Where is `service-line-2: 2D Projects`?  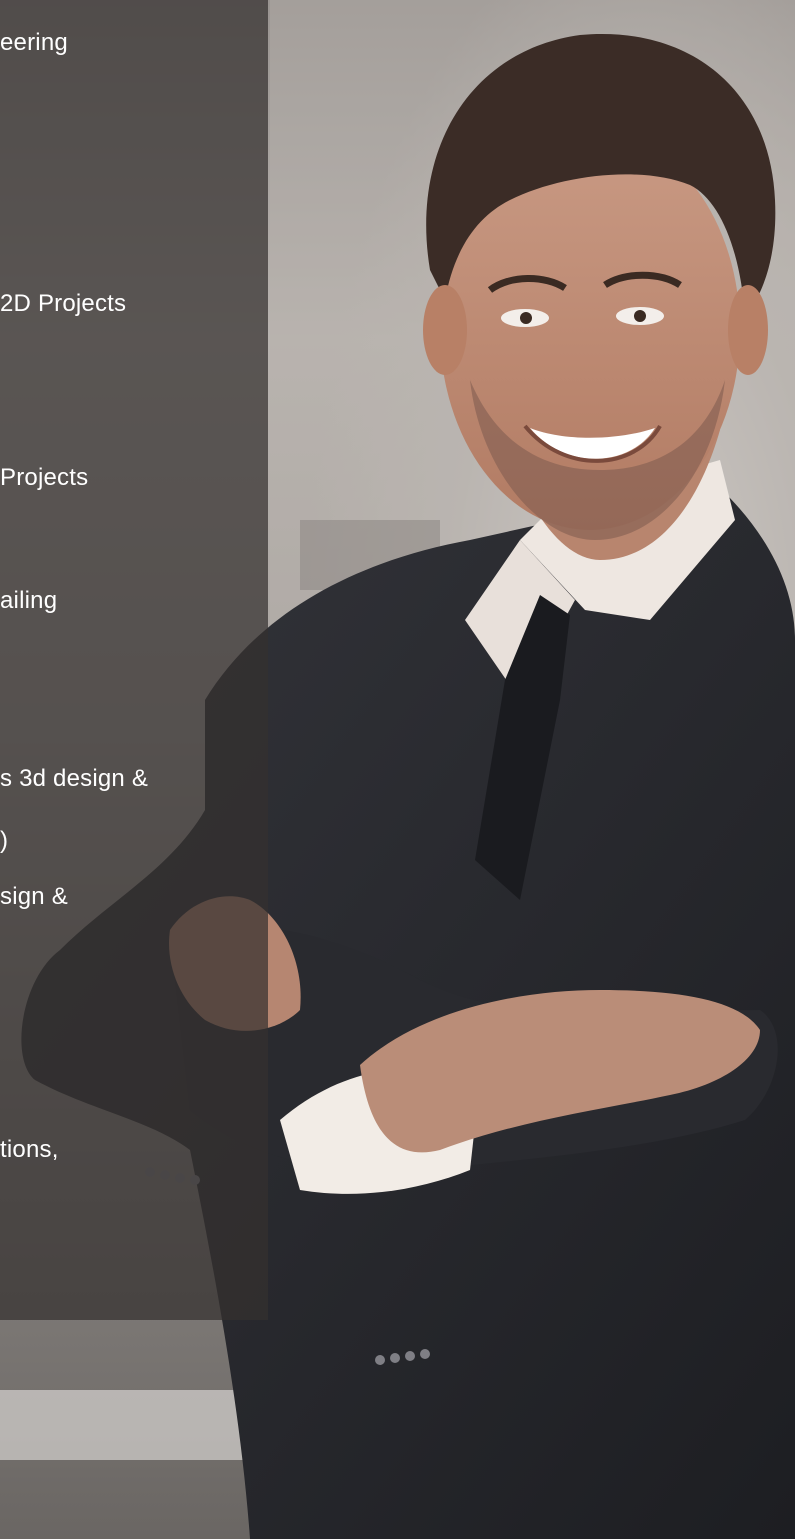
service-line-2: 2D Projects is located at coordinates (63, 303).